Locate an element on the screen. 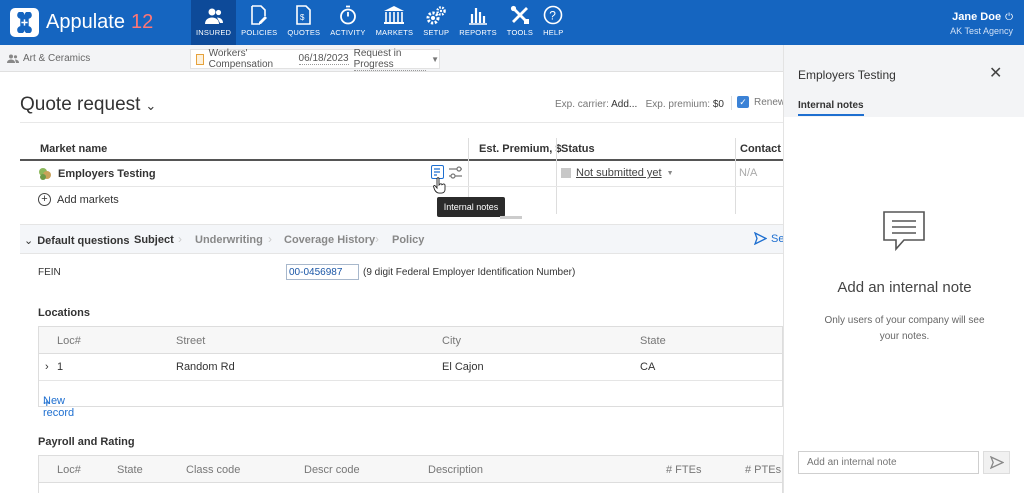 The width and height of the screenshot is (1024, 493). nav-label: HELP is located at coordinates (553, 32).